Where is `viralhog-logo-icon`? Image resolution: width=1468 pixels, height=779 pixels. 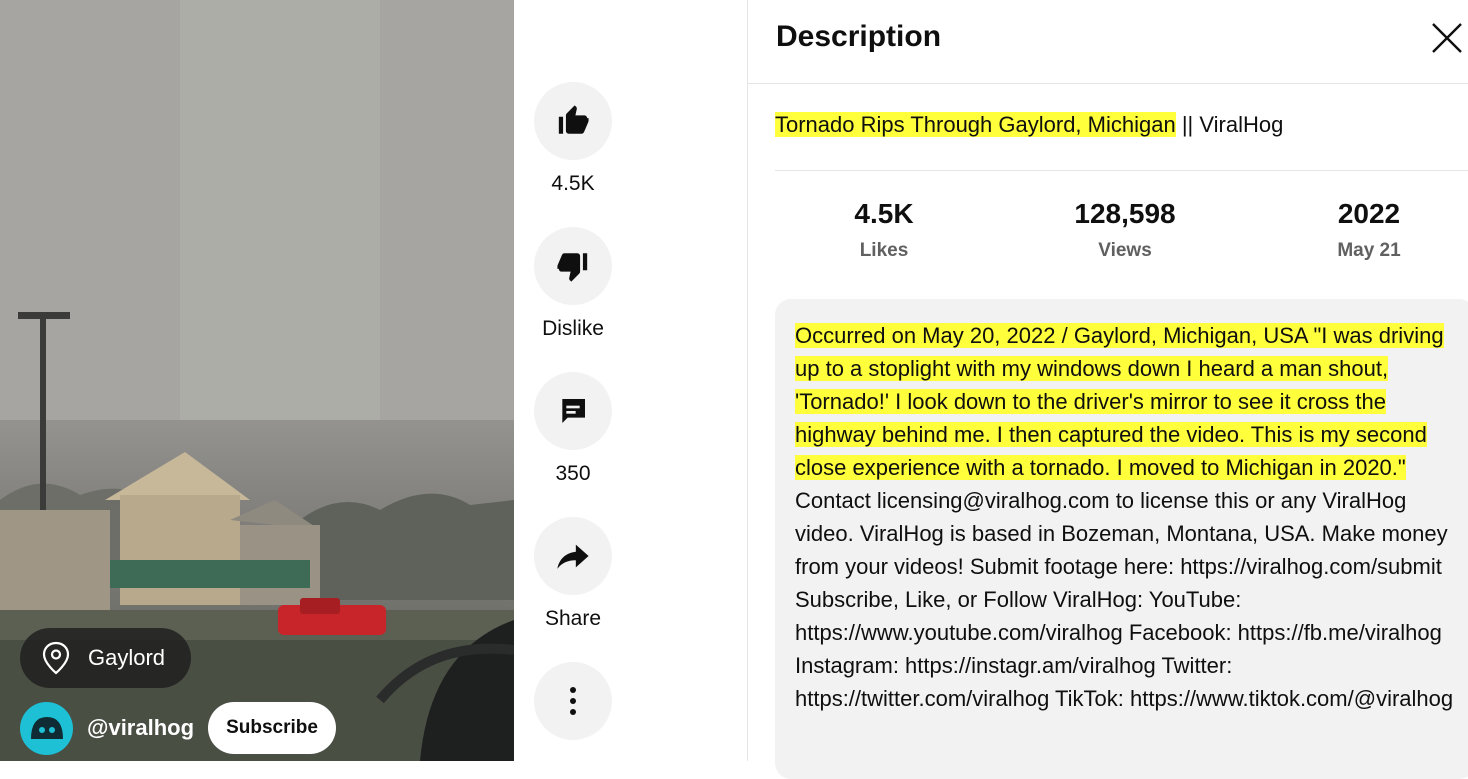 viralhog-logo-icon is located at coordinates (46, 728).